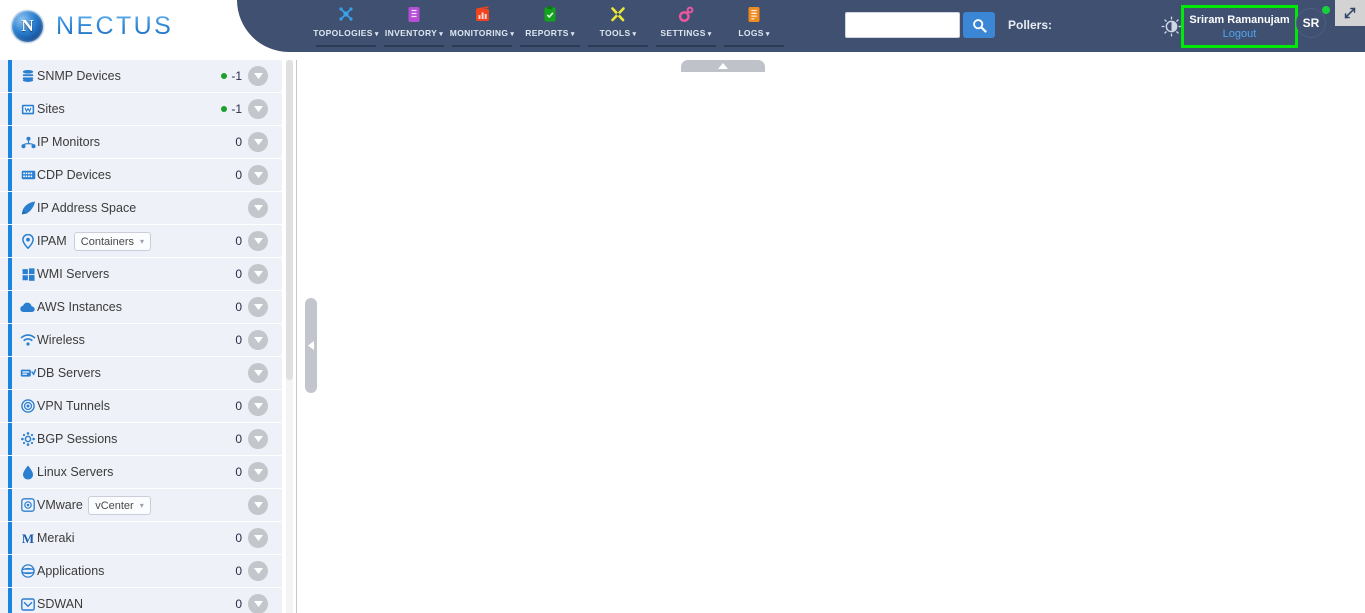  What do you see at coordinates (231, 109) in the screenshot?
I see `sidebar-item-count: -1` at bounding box center [231, 109].